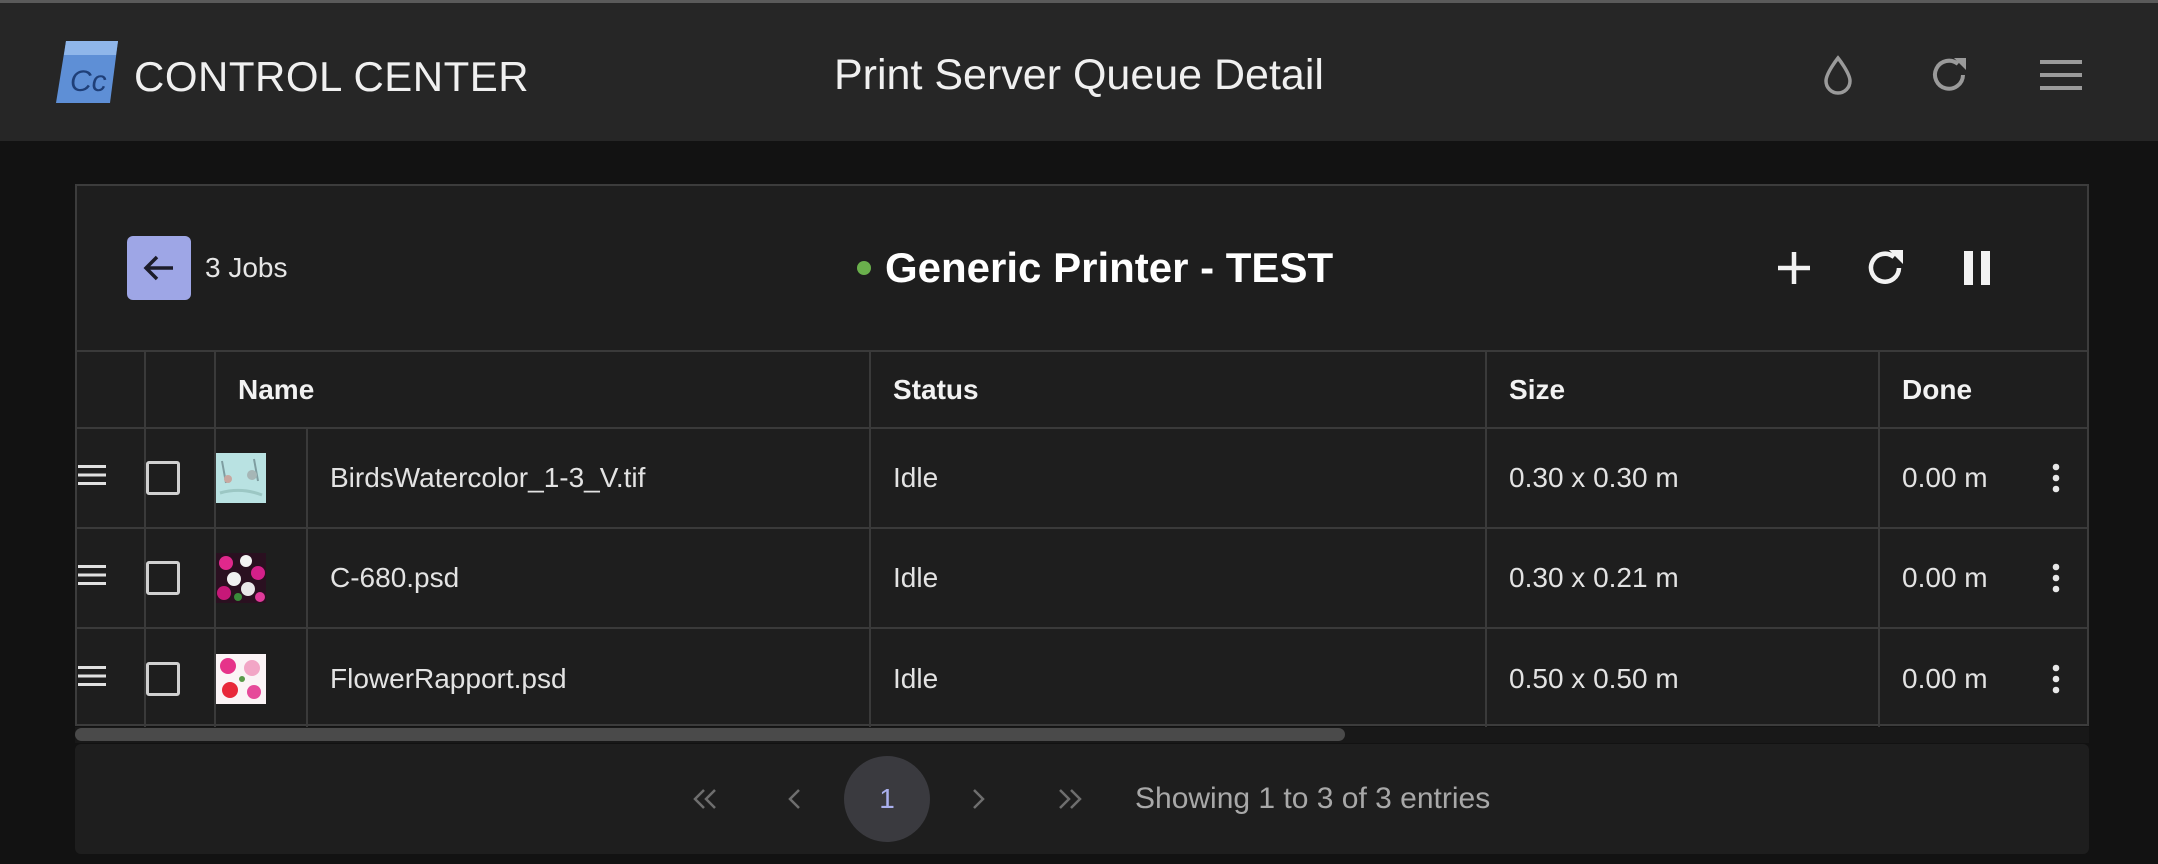 The height and width of the screenshot is (864, 2158). Describe the element at coordinates (180, 389) in the screenshot. I see `select-column-header` at that location.